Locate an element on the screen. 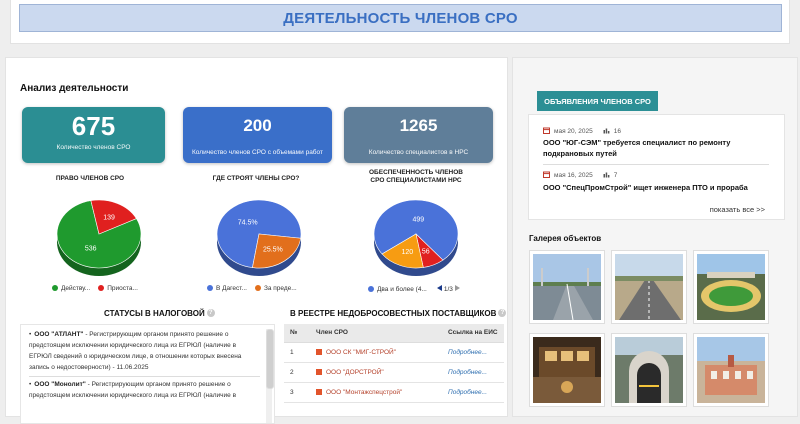 This screenshot has height=424, width=800. pie-specialists-title-line2: СРО СПЕЦИАЛИСТАМИ НРС is located at coordinates (416, 180).